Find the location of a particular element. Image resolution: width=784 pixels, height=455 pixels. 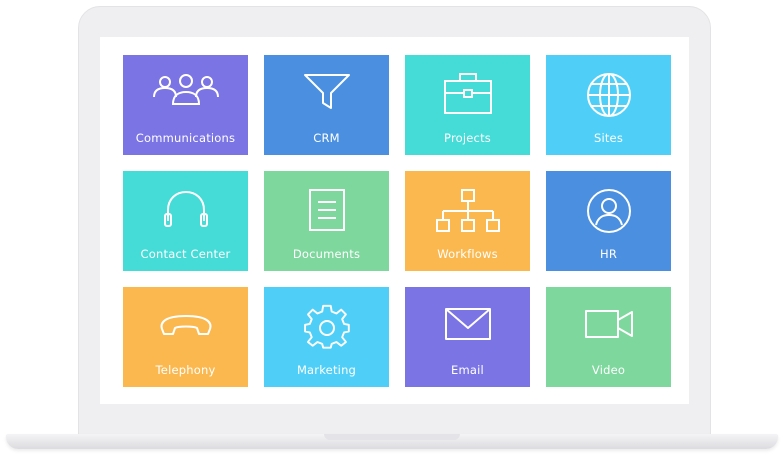

tile-label: Email is located at coordinates (467, 370).